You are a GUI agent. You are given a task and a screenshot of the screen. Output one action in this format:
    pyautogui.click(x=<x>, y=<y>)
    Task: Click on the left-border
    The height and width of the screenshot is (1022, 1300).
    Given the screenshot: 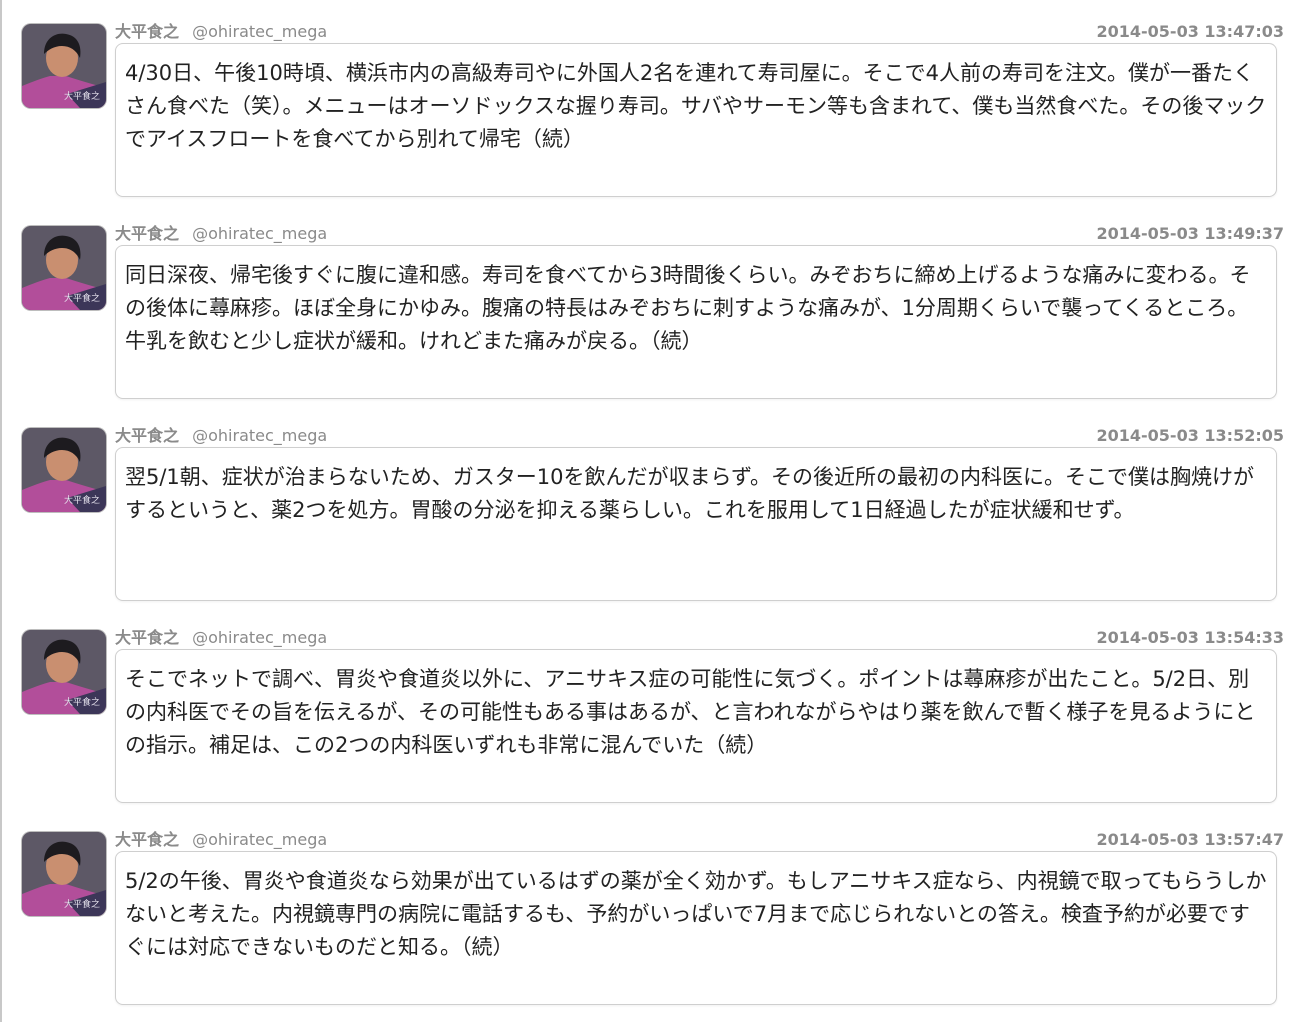 What is the action you would take?
    pyautogui.click(x=1, y=511)
    